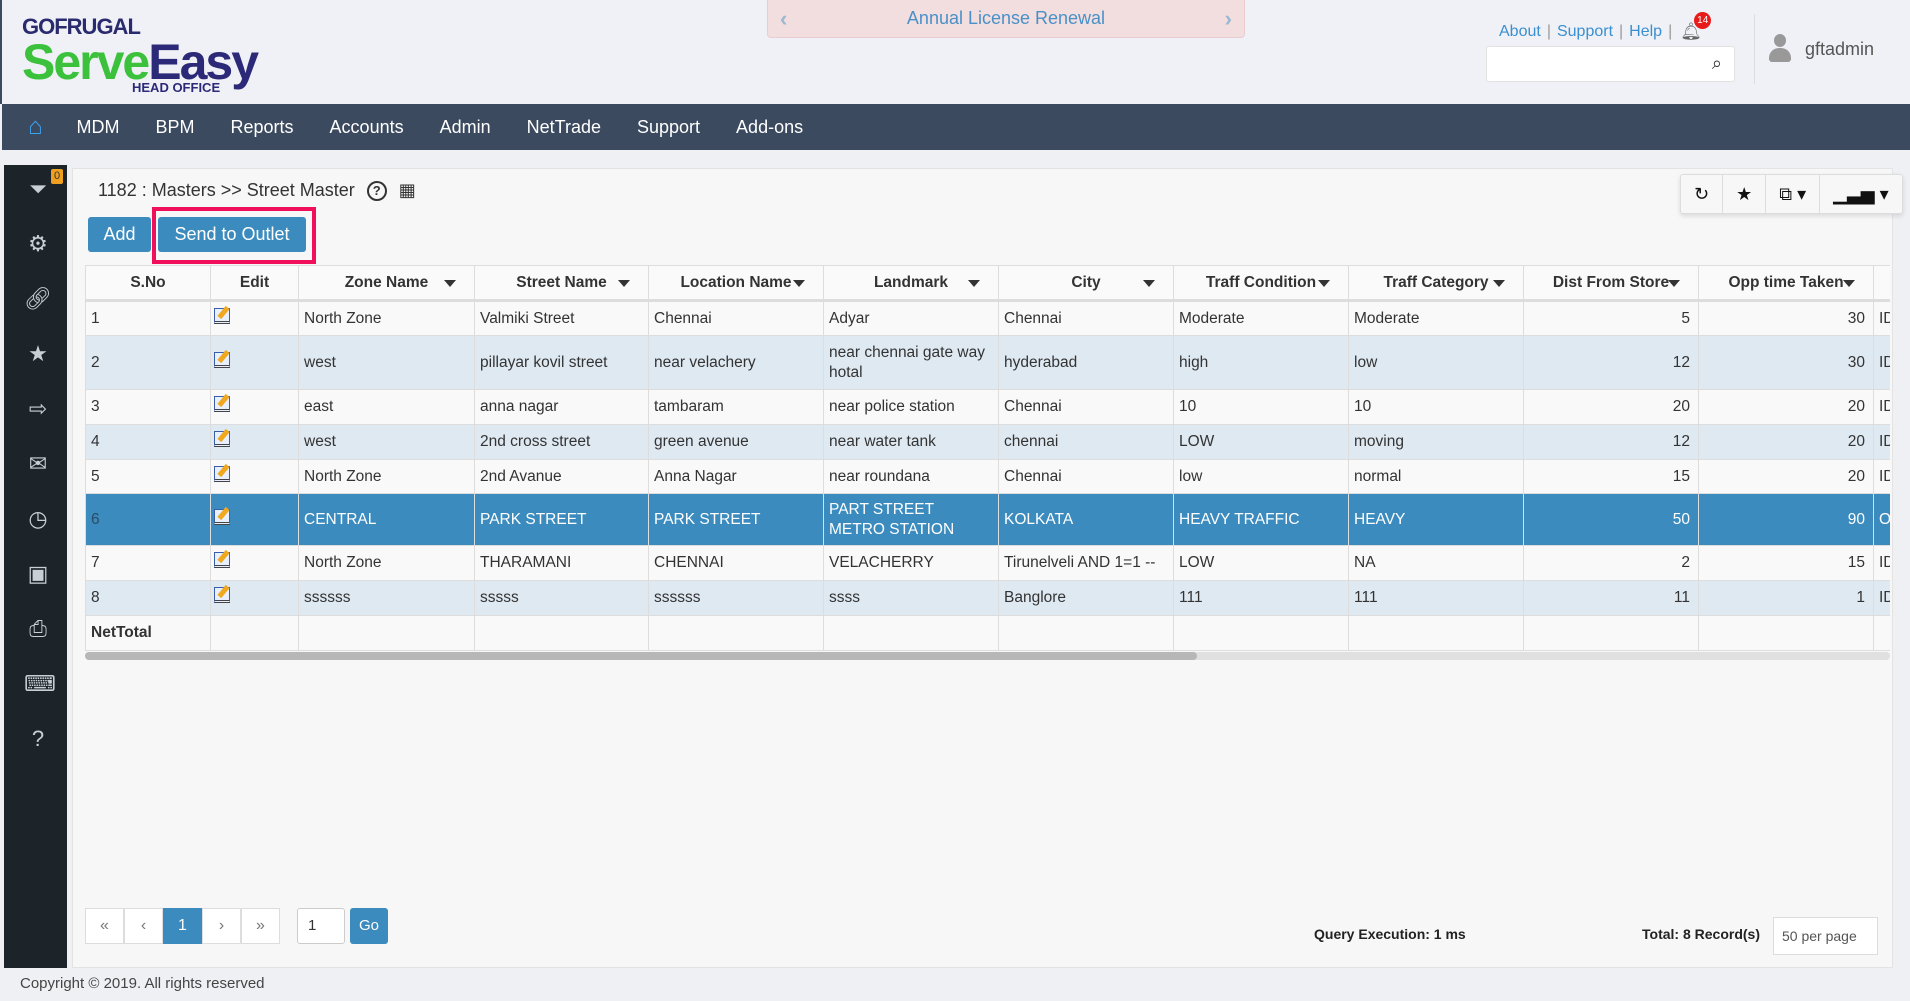 The image size is (1910, 1001). I want to click on table-cell: 10, so click(1436, 407).